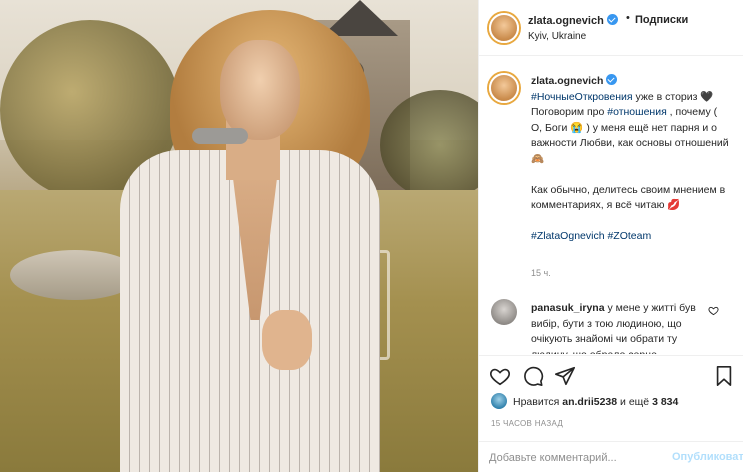  What do you see at coordinates (589, 402) in the screenshot?
I see `liker-username: an.drii5238` at bounding box center [589, 402].